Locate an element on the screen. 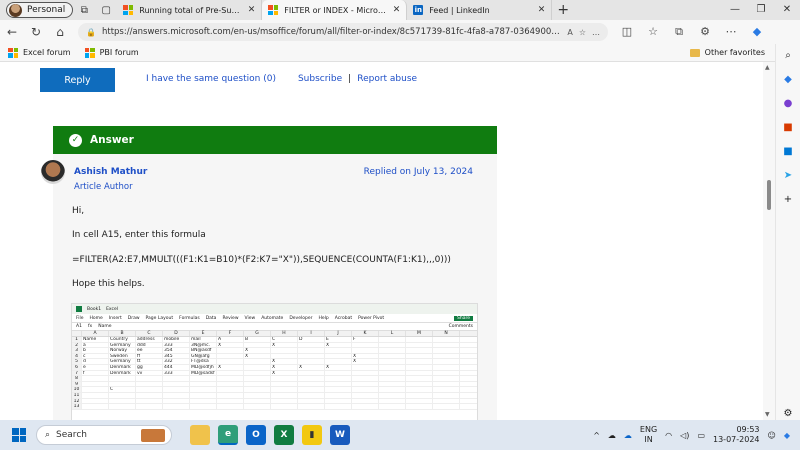 The width and height of the screenshot is (800, 450). tab-running-total: Running total of Pre-Summed Da ✕ is located at coordinates (190, 10).